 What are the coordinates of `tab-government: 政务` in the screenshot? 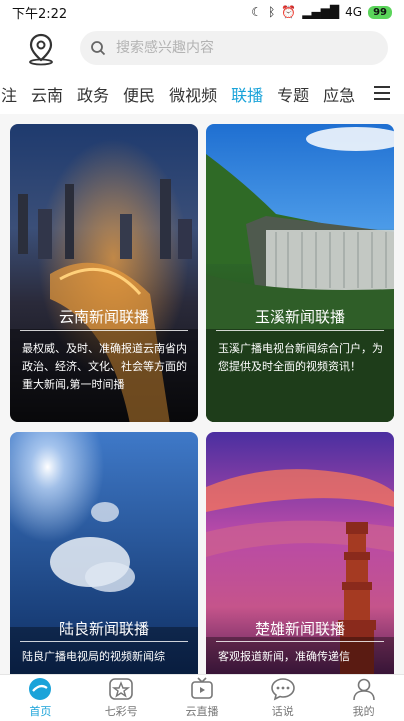 It's located at (93, 94).